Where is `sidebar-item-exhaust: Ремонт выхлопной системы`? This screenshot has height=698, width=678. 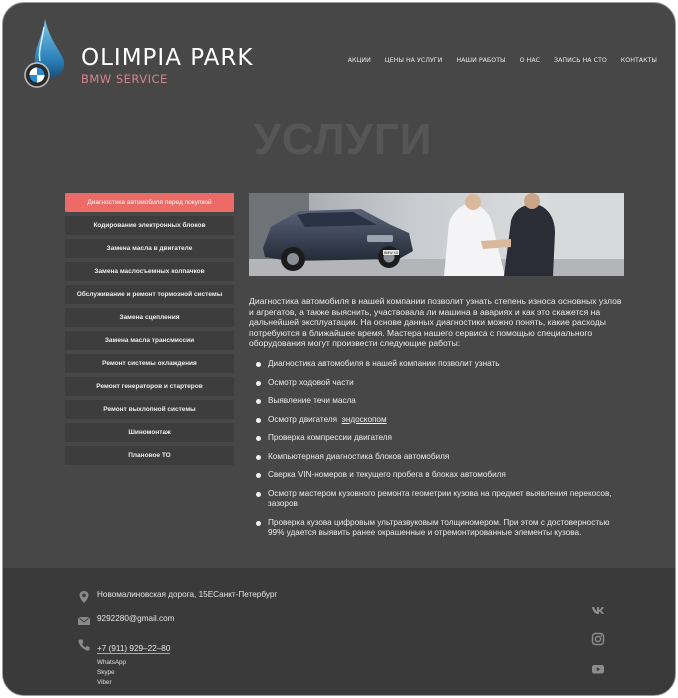 sidebar-item-exhaust: Ремонт выхлопной системы is located at coordinates (149, 409).